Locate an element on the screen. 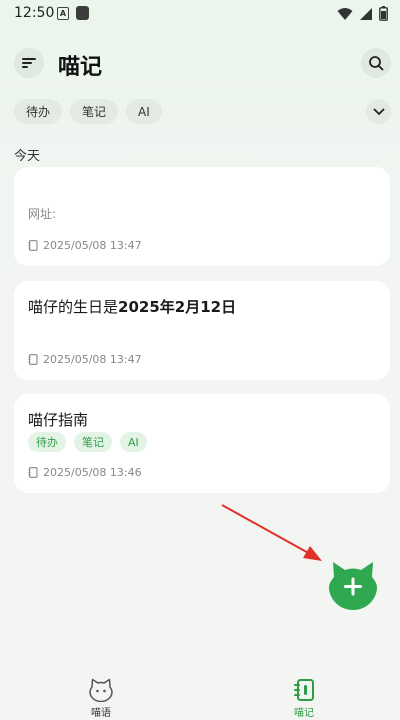 The width and height of the screenshot is (400, 720). add-note-button is located at coordinates (353, 585).